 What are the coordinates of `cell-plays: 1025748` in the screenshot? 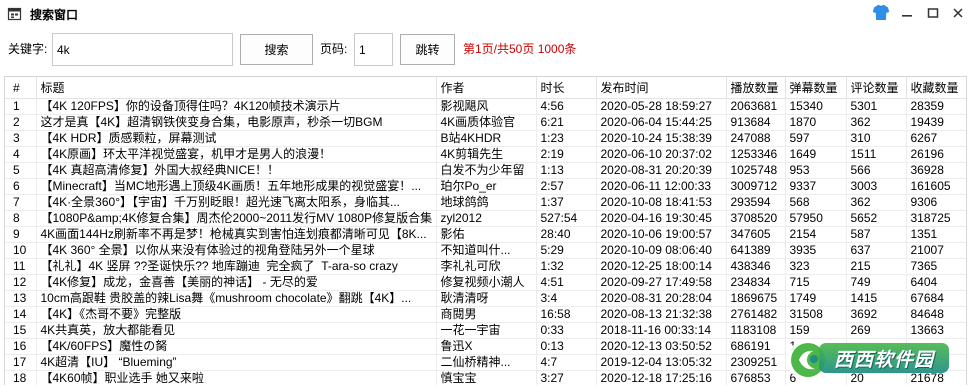 It's located at (756, 170).